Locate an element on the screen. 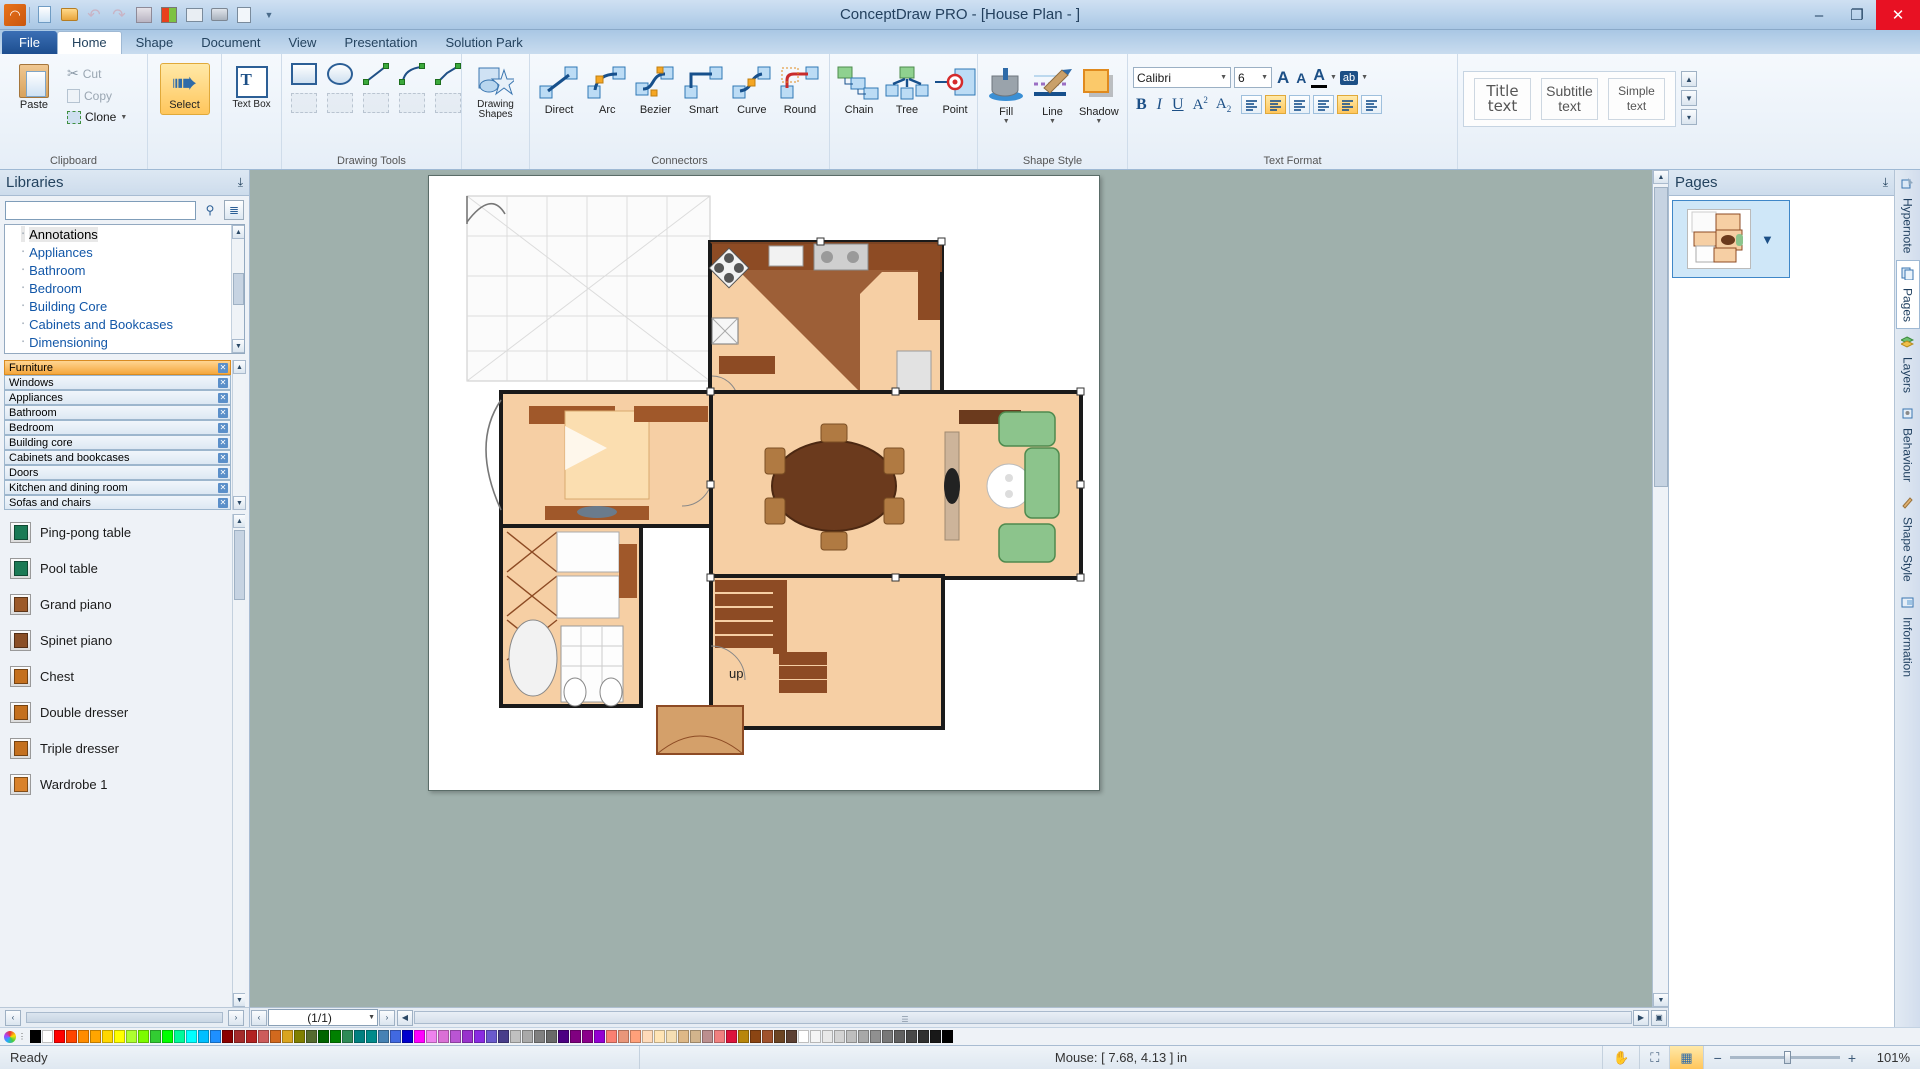 The height and width of the screenshot is (1069, 1920). library-tree-item: ‧ Annotations is located at coordinates (124, 234).